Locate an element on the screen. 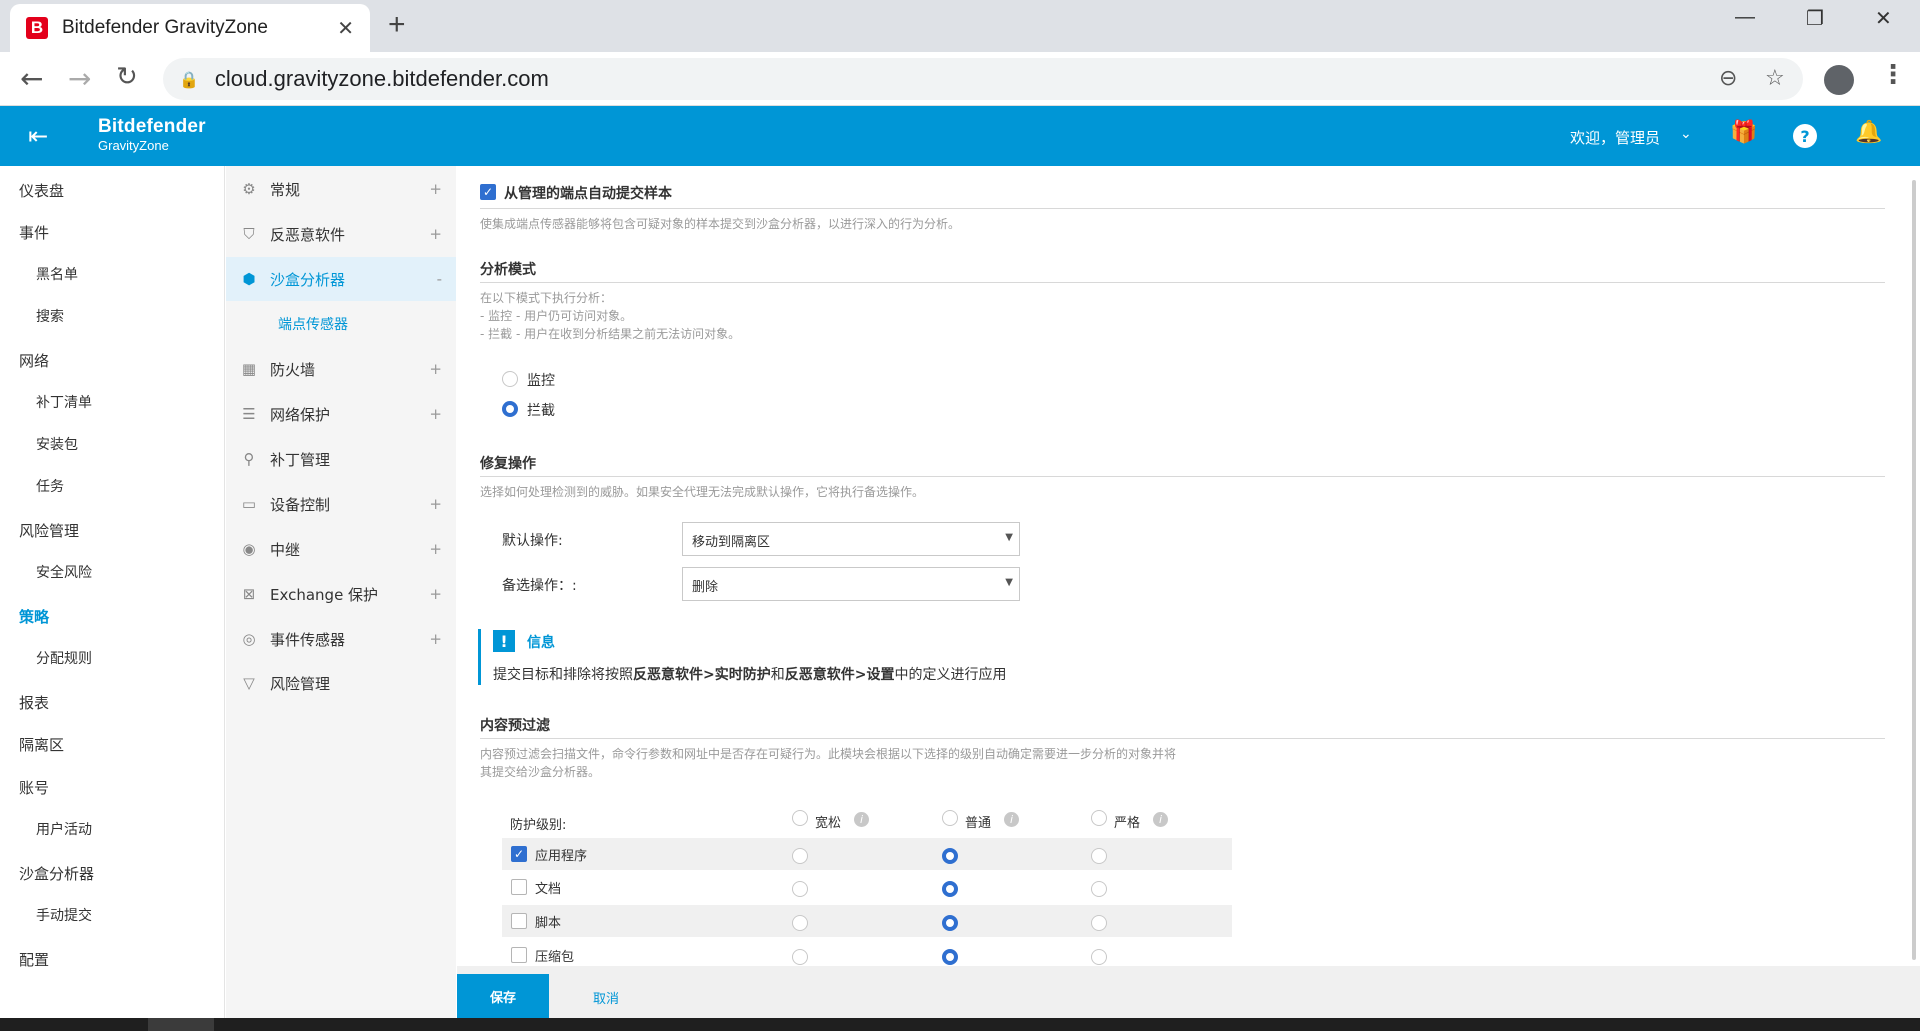 Image resolution: width=1920 pixels, height=1031 pixels. gift-icon: 🎁 is located at coordinates (1743, 132).